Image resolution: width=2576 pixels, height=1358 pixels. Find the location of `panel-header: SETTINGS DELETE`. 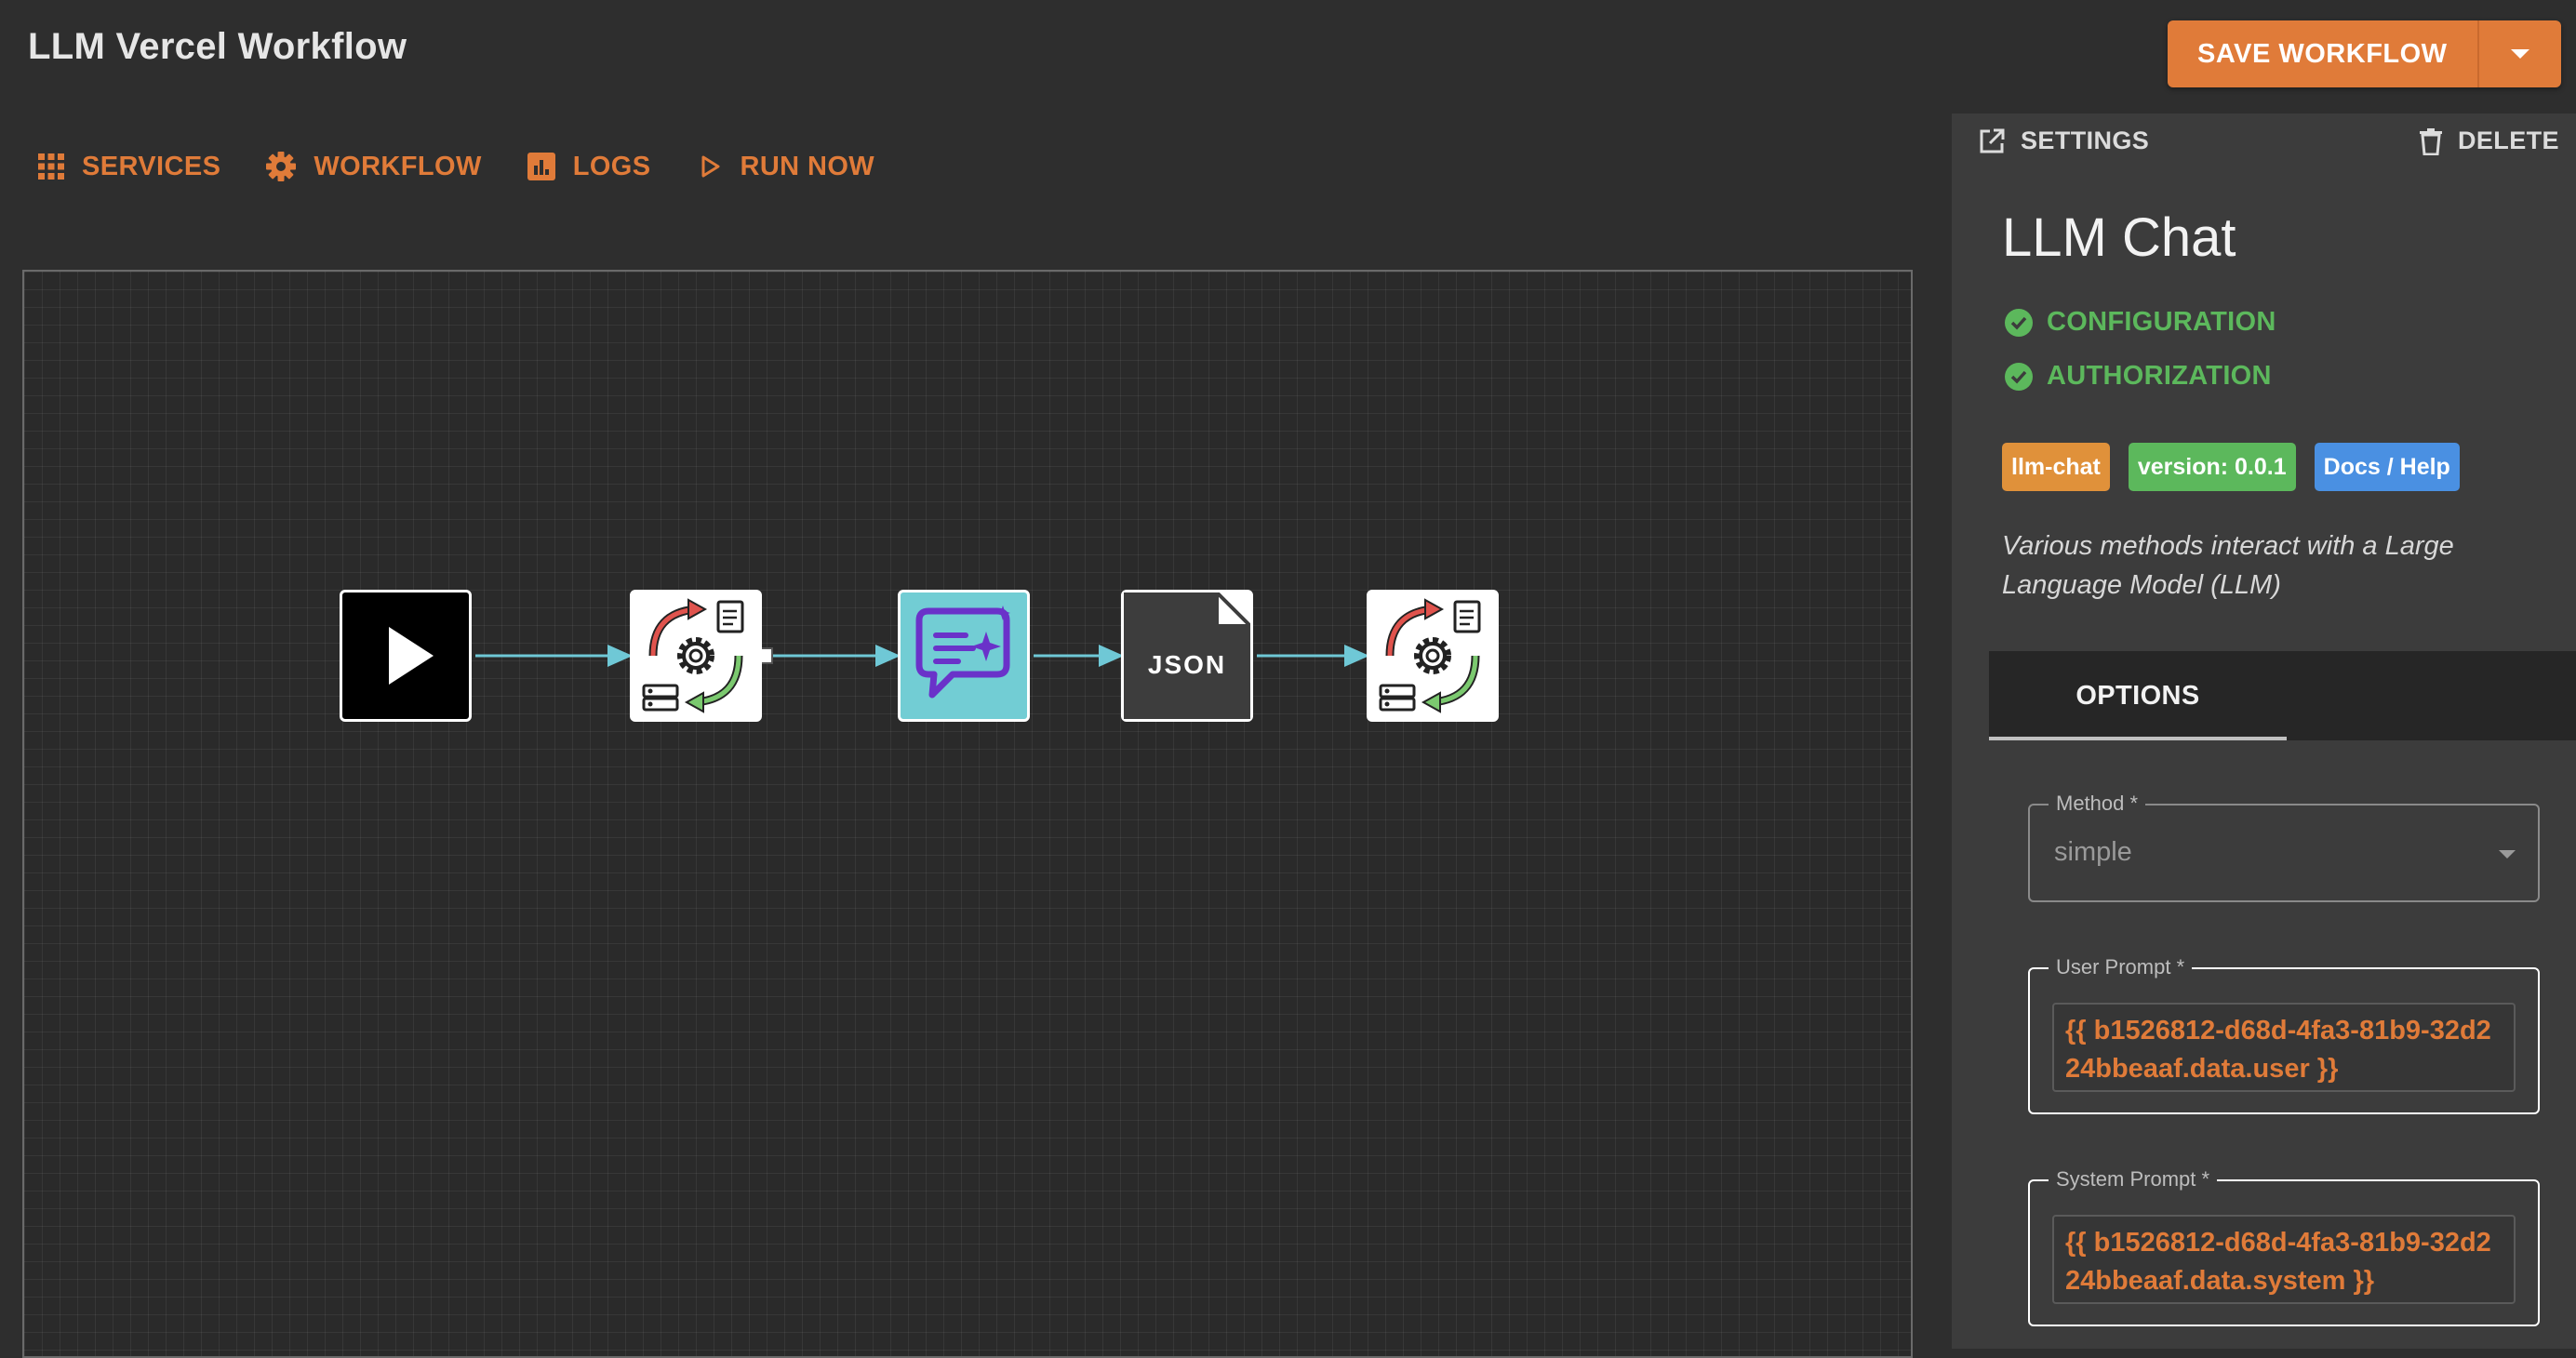

panel-header: SETTINGS DELETE is located at coordinates (2264, 141).